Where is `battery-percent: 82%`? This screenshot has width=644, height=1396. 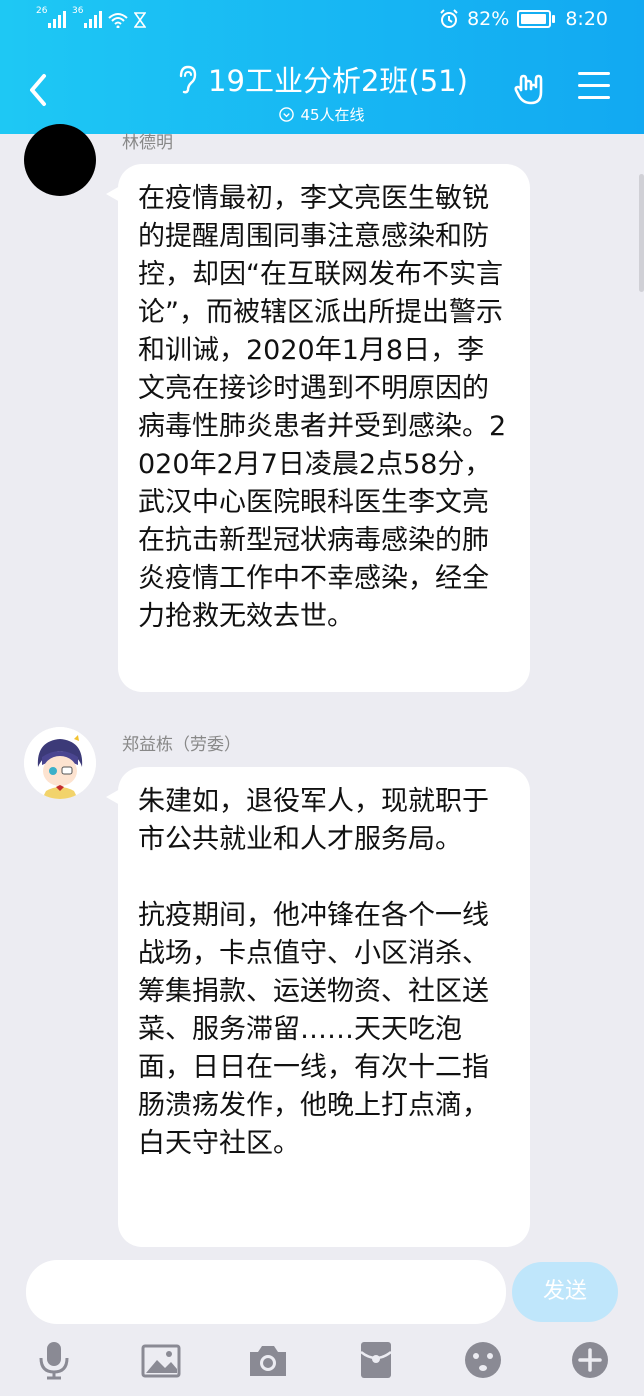 battery-percent: 82% is located at coordinates (488, 19).